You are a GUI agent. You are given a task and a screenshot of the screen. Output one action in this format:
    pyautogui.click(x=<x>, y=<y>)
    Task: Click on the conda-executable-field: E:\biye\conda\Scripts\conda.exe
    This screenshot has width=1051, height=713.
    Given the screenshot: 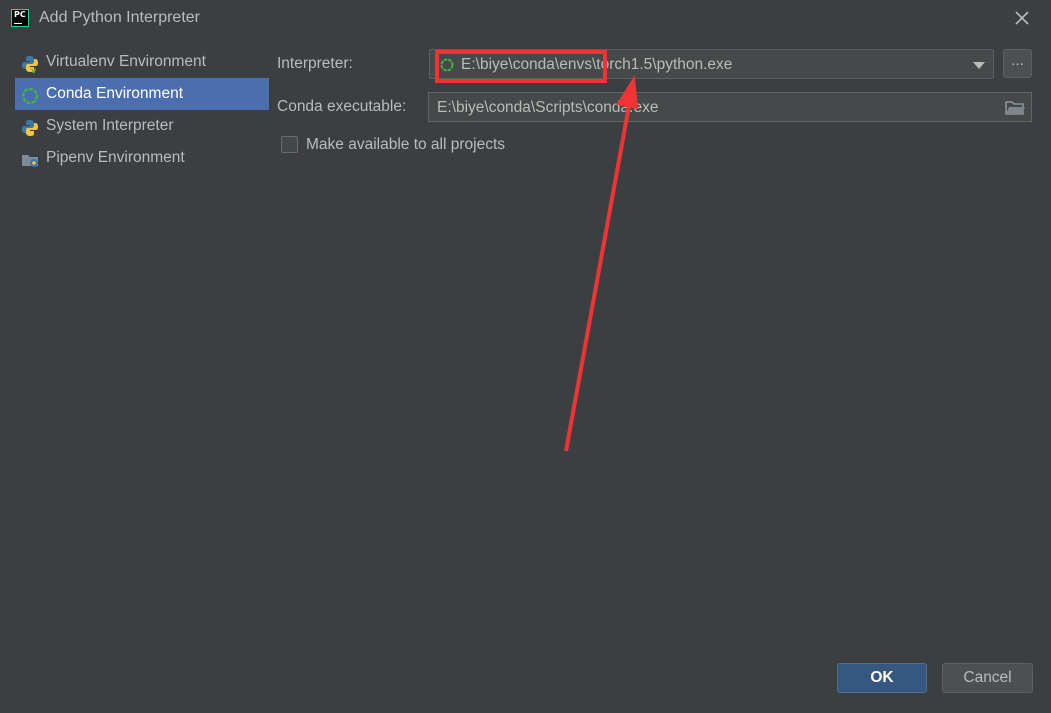 What is the action you would take?
    pyautogui.click(x=730, y=107)
    